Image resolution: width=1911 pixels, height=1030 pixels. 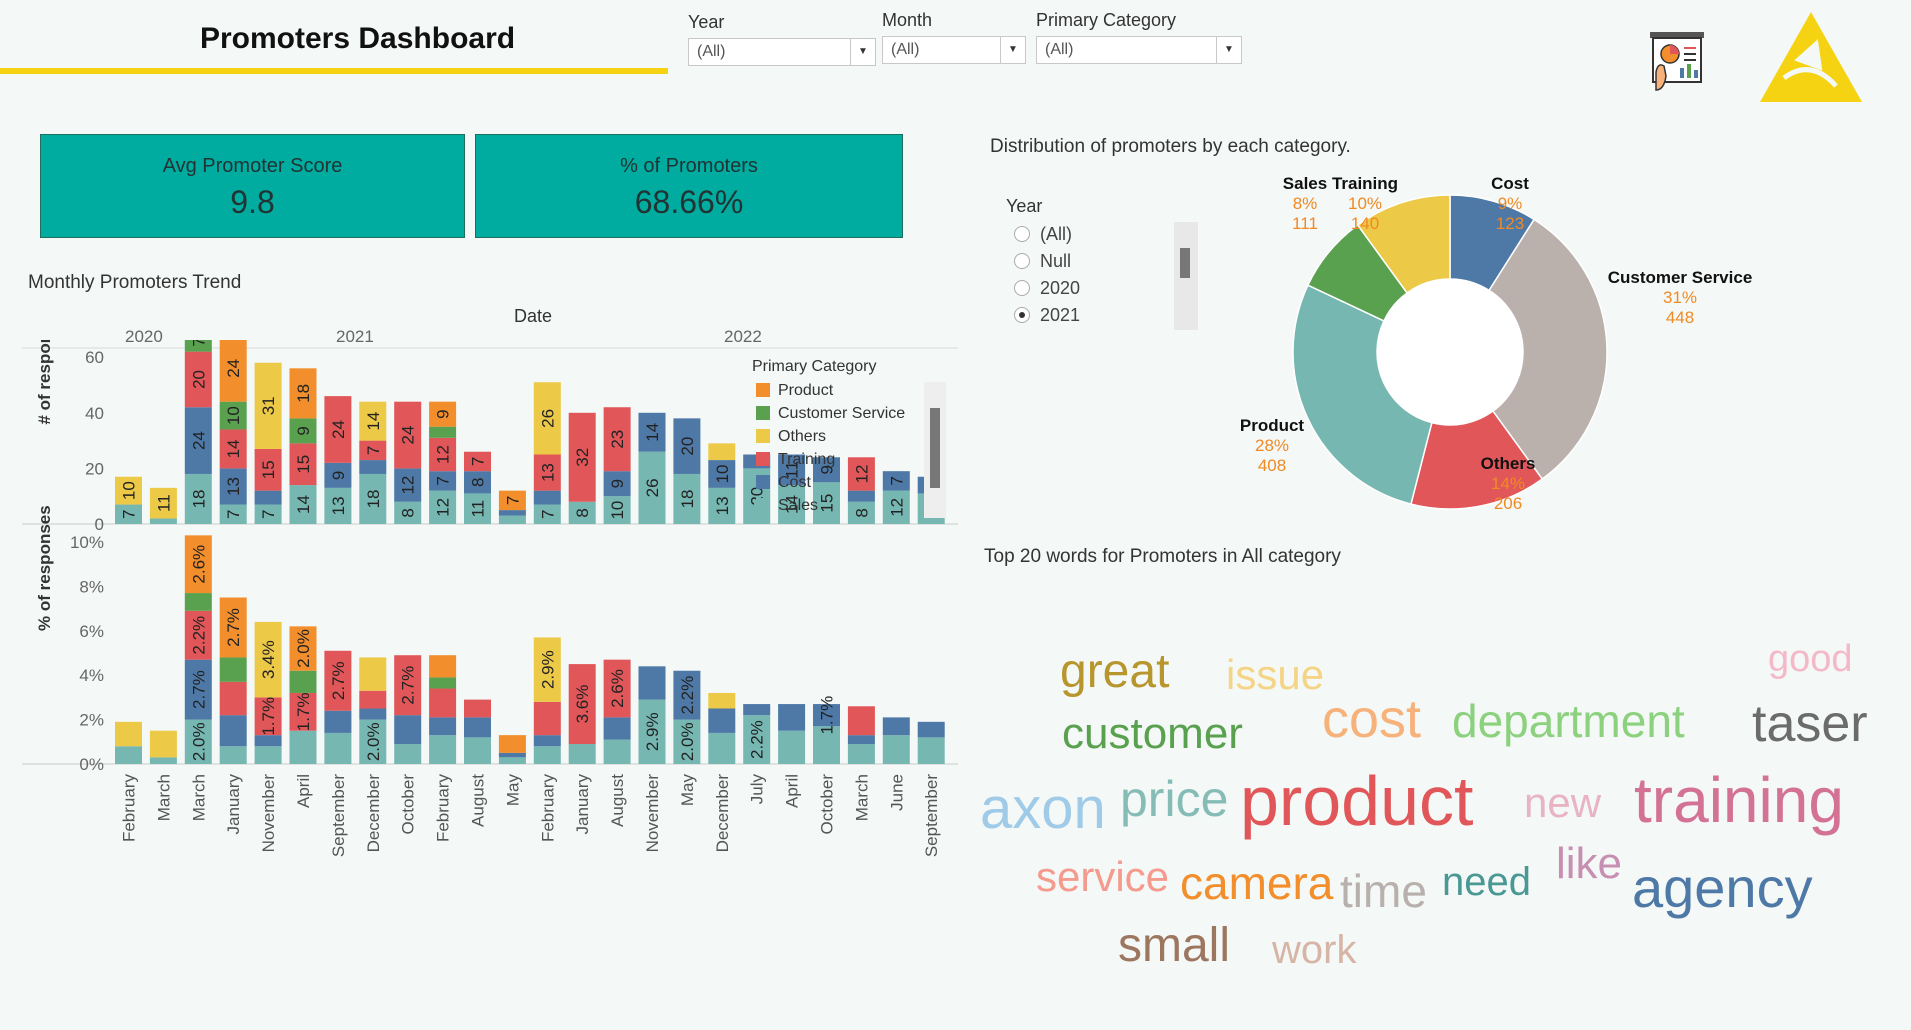 What do you see at coordinates (827, 804) in the screenshot?
I see `x-tick-label: October` at bounding box center [827, 804].